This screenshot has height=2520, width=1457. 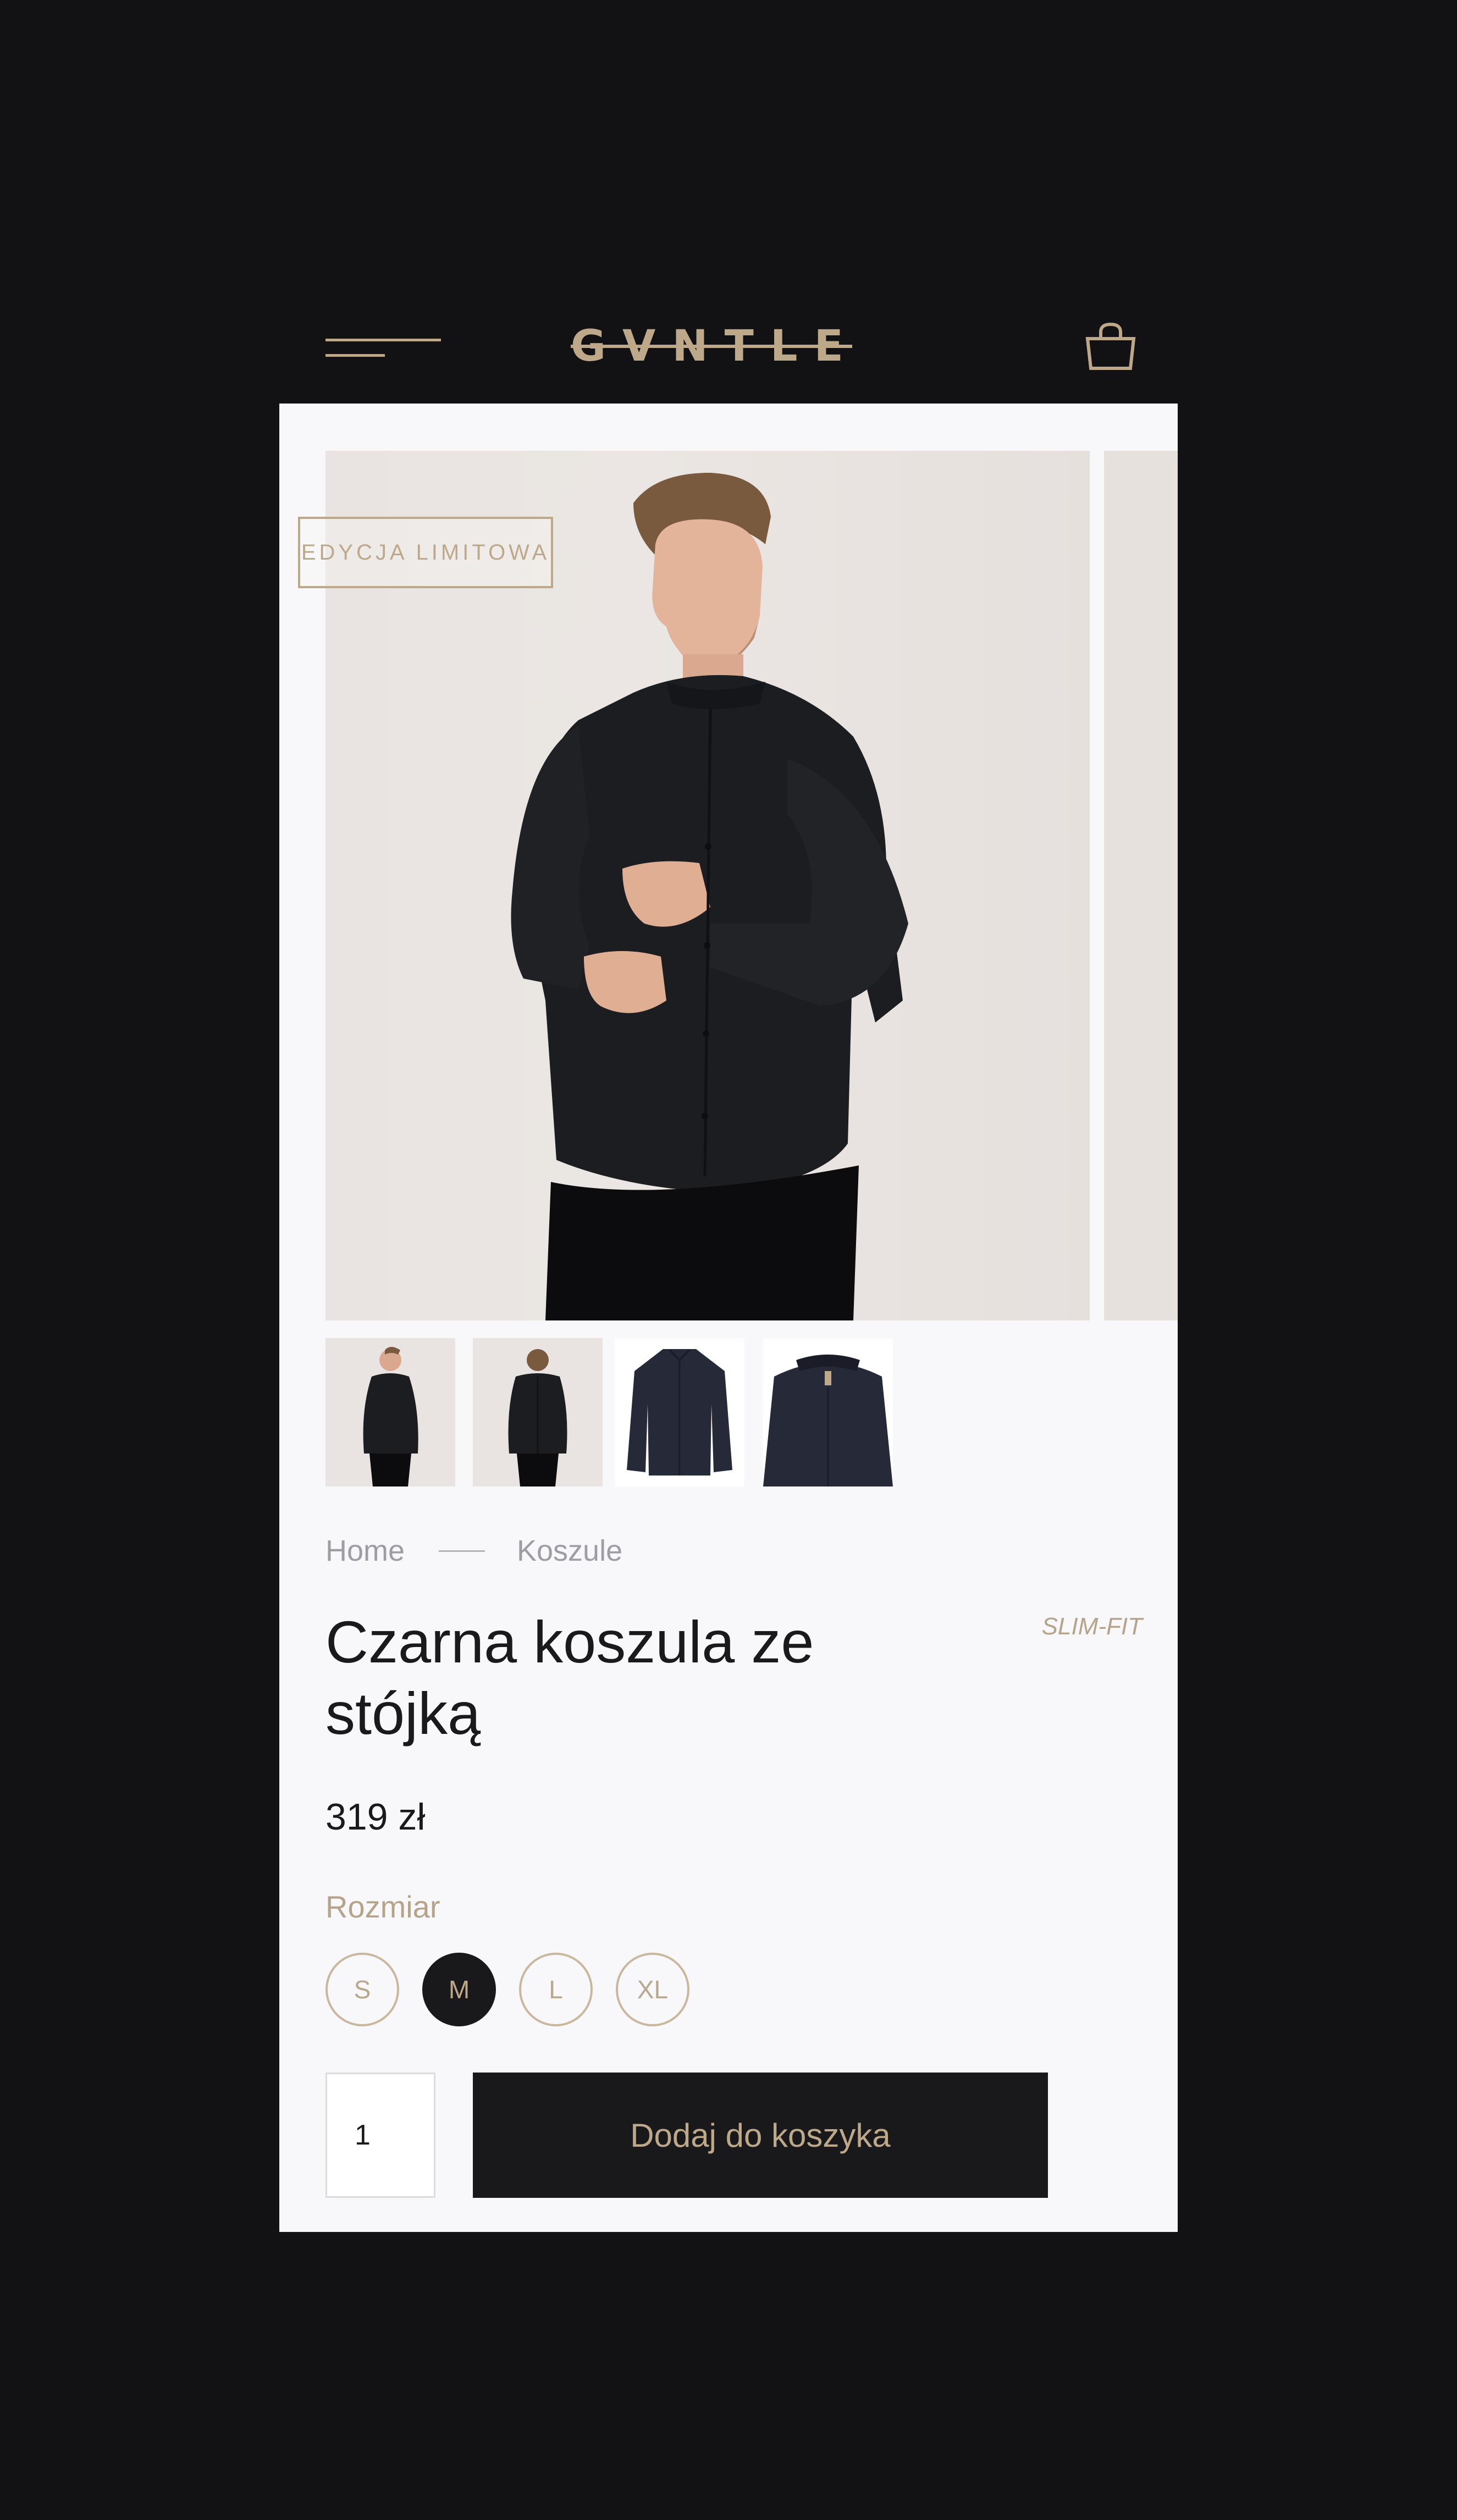 I want to click on brand-logo: GVNTLE, so click(x=711, y=346).